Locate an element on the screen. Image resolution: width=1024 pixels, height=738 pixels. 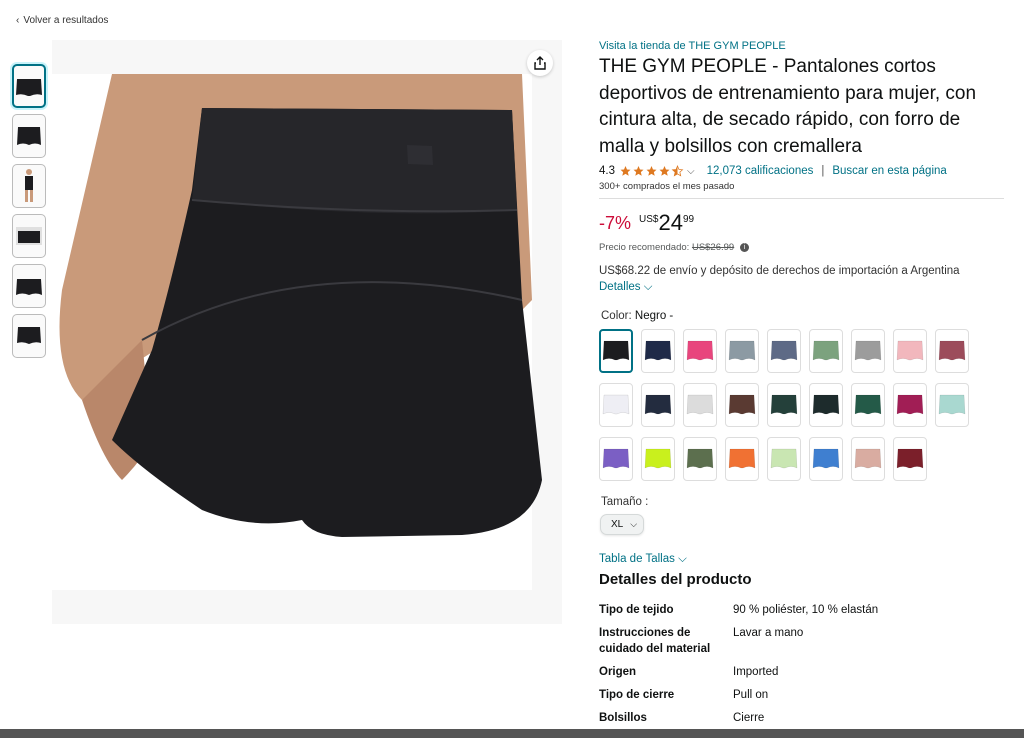
color-swatch-dark-green is located at coordinates (784, 405).